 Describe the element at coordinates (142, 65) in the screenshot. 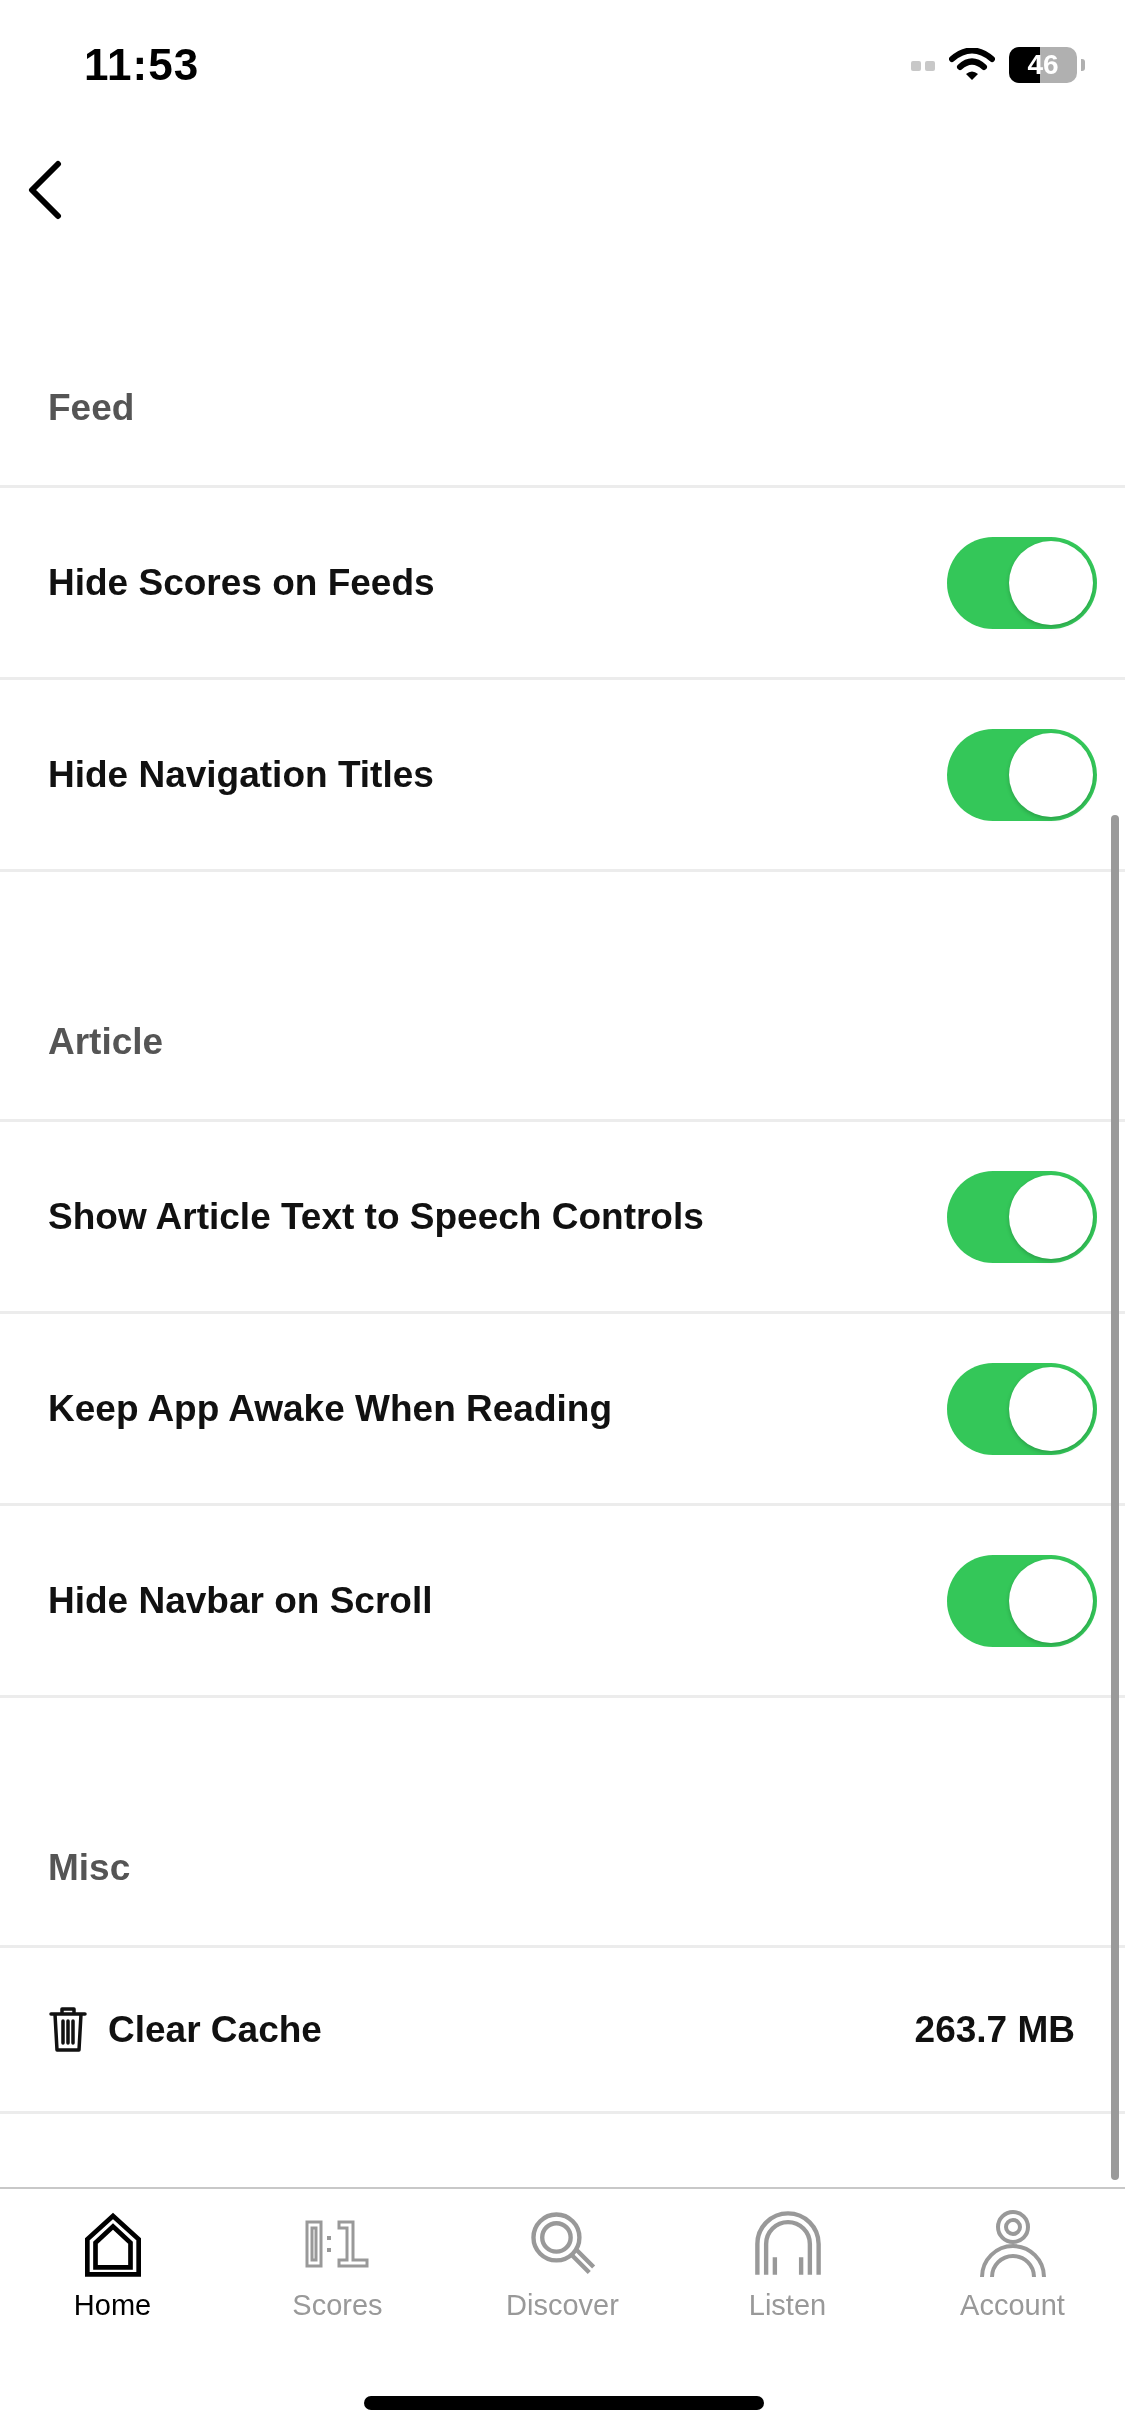

I see `status-time: 11:53` at that location.